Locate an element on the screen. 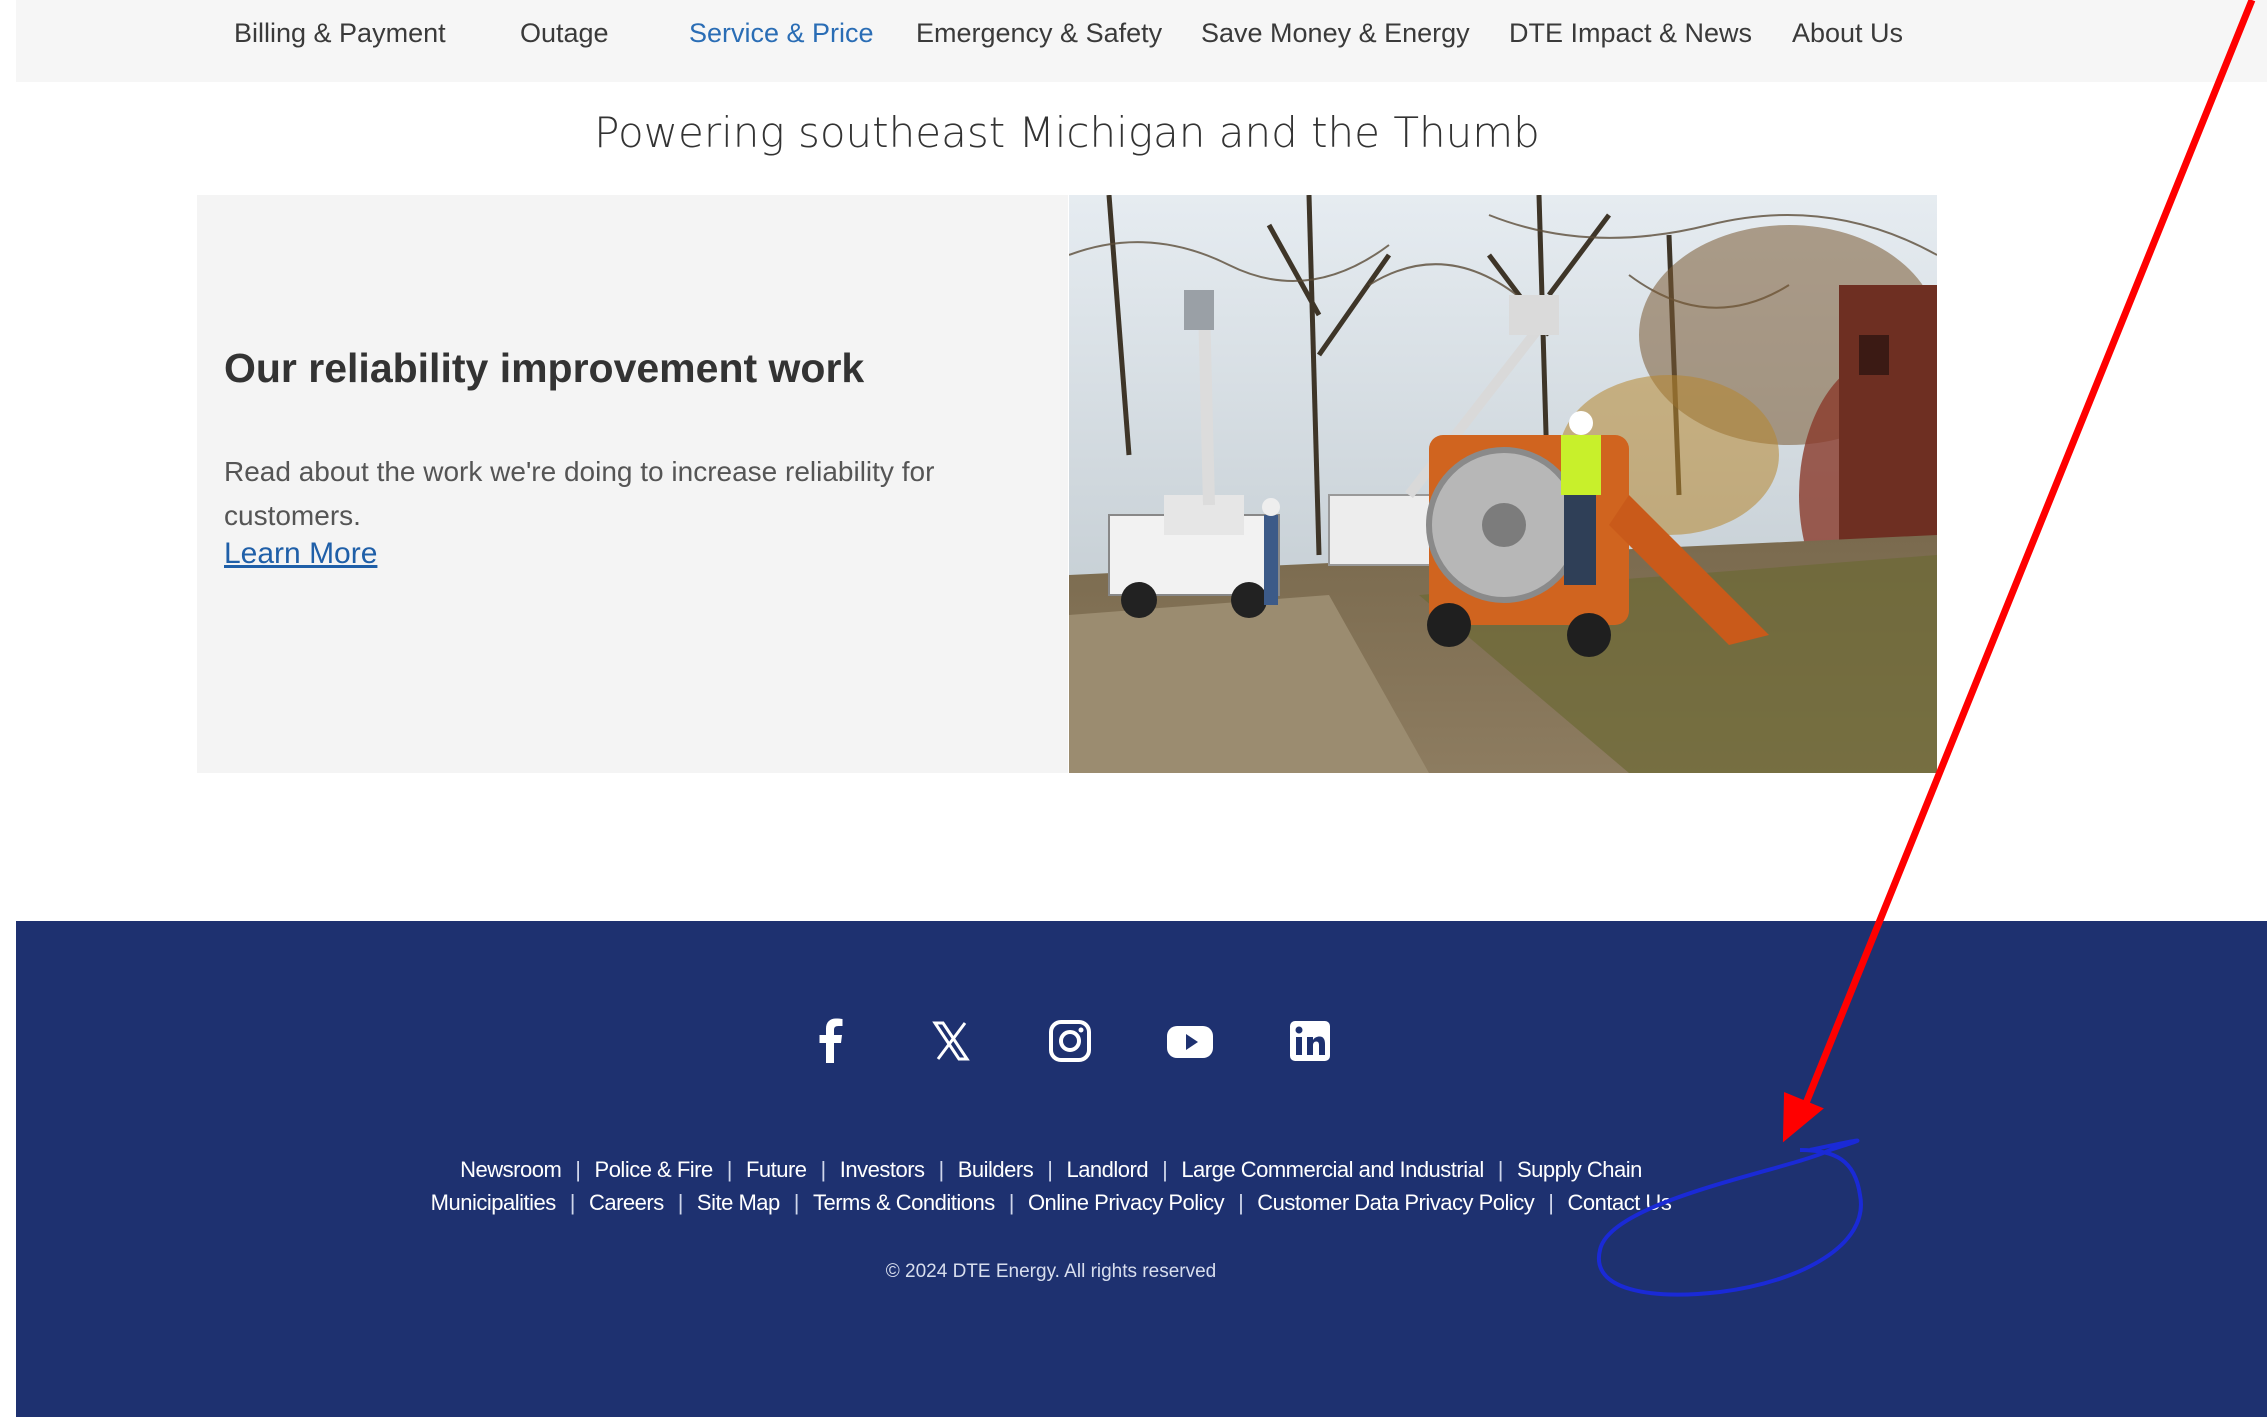 The width and height of the screenshot is (2267, 1417). footer-link-site-map: Site Map is located at coordinates (738, 1202).